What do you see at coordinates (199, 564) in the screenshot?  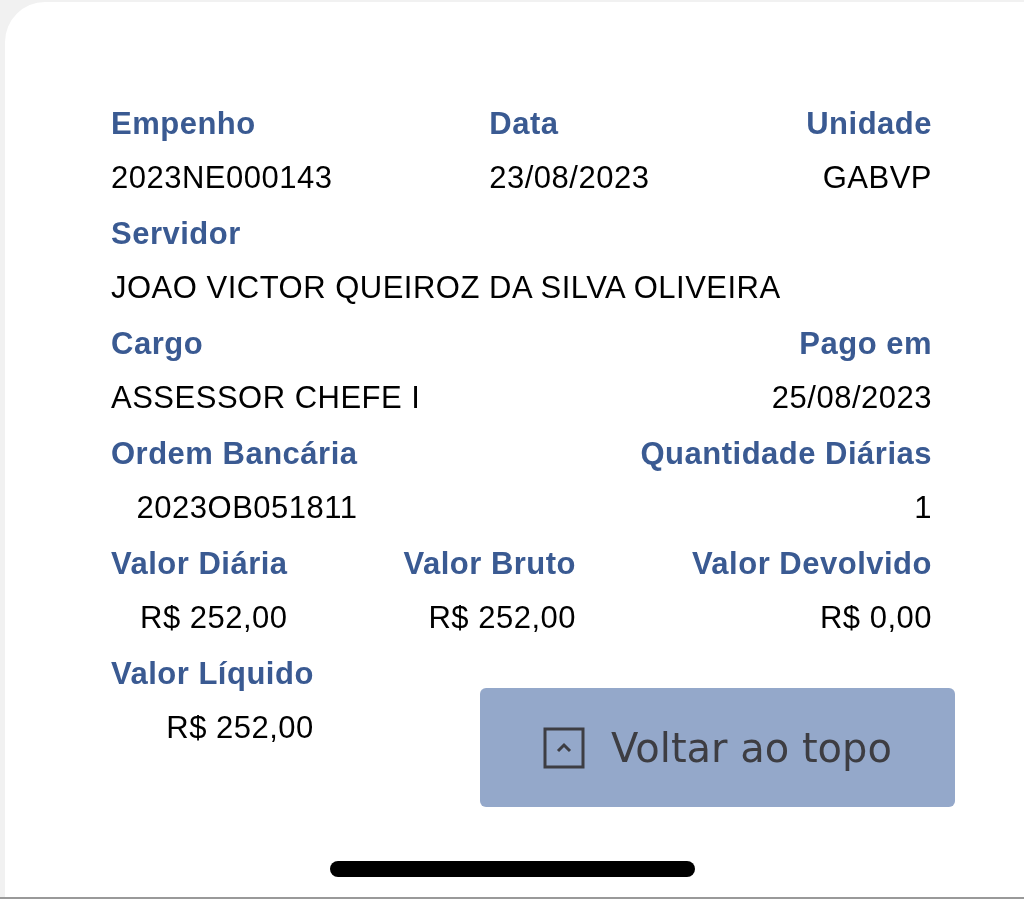 I see `field-label: Valor Diária` at bounding box center [199, 564].